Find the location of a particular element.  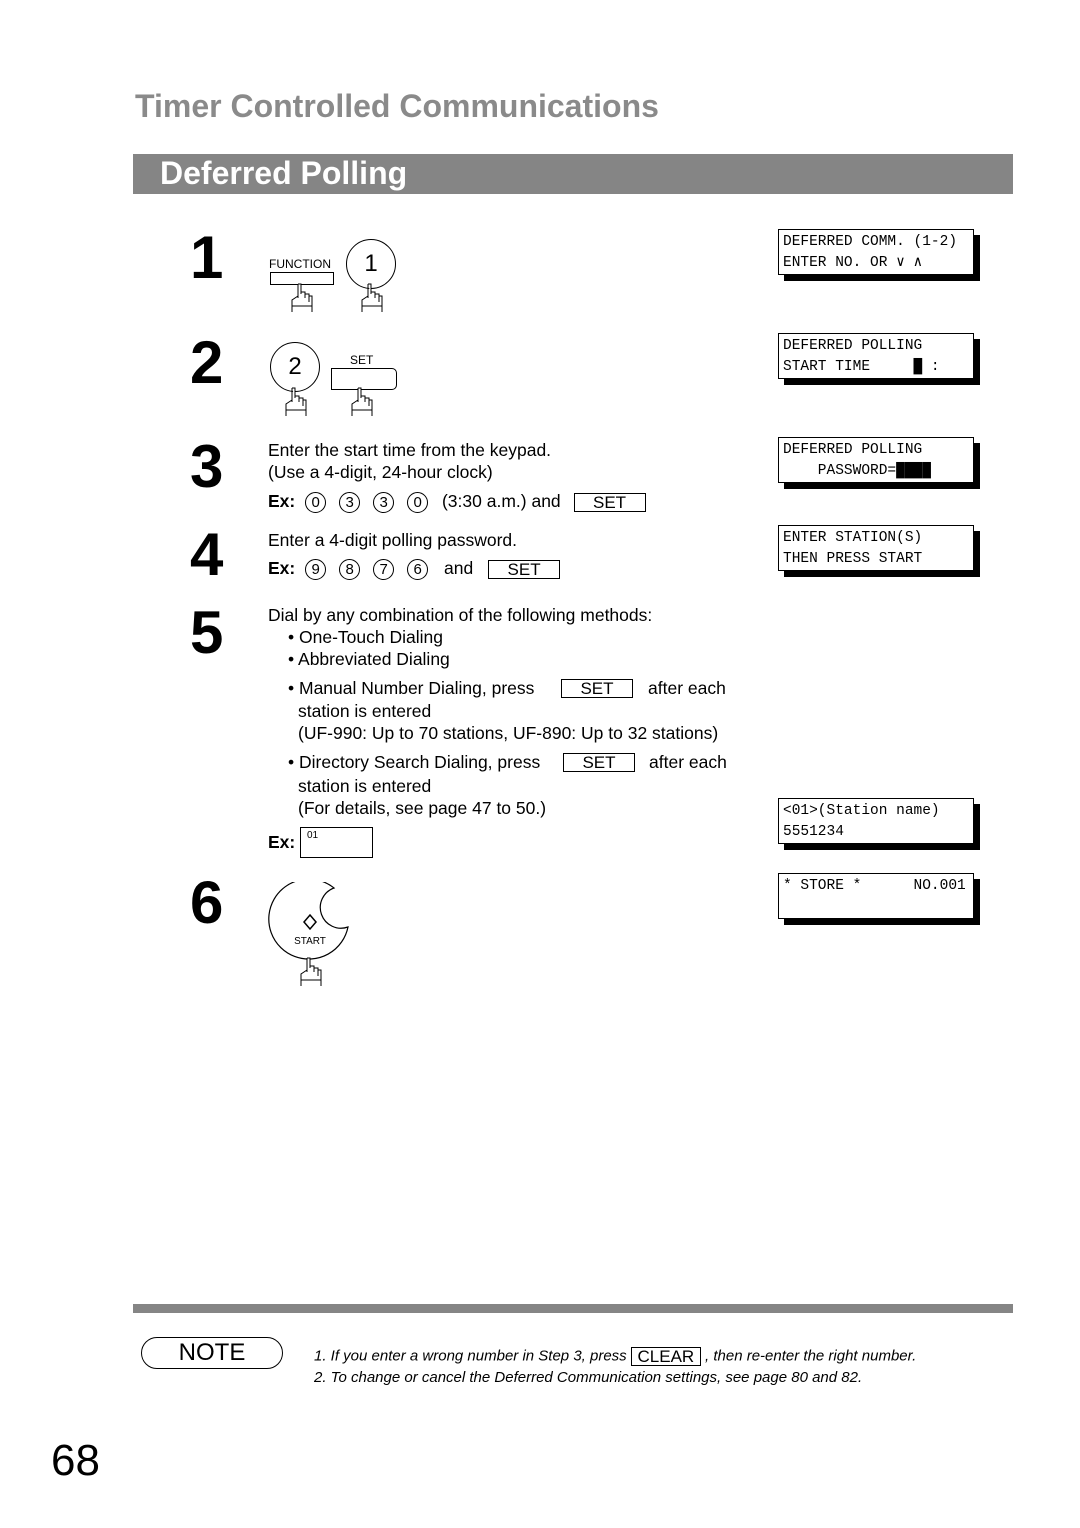

step-number-2: 2 is located at coordinates (207, 362).